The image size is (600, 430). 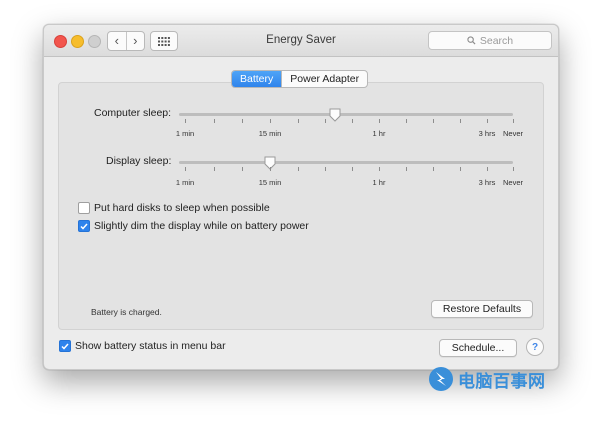 What do you see at coordinates (496, 40) in the screenshot?
I see `search-placeholder: Search` at bounding box center [496, 40].